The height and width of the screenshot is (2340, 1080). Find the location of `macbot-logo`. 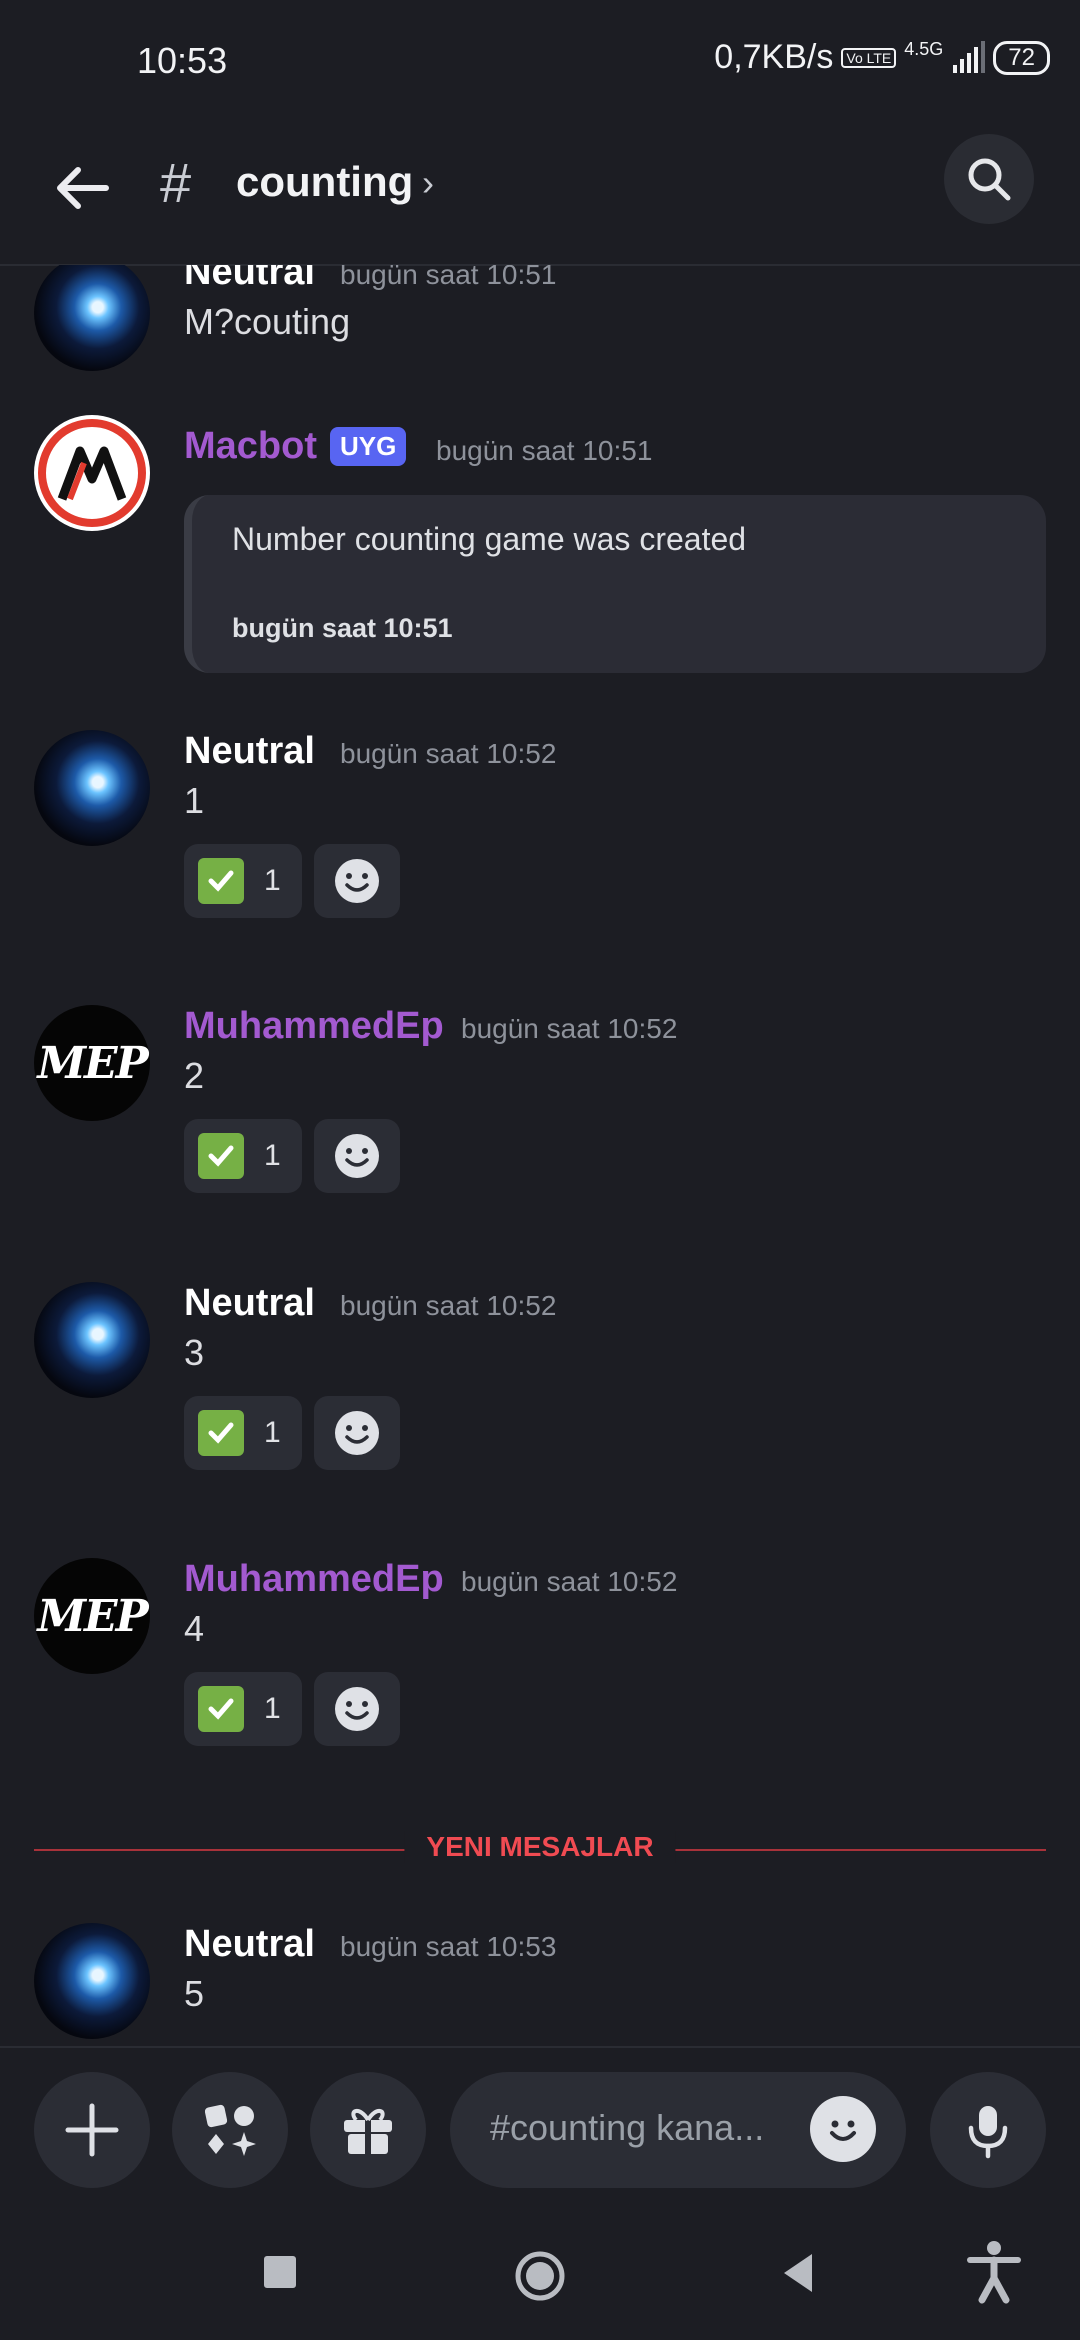

macbot-logo is located at coordinates (92, 473).